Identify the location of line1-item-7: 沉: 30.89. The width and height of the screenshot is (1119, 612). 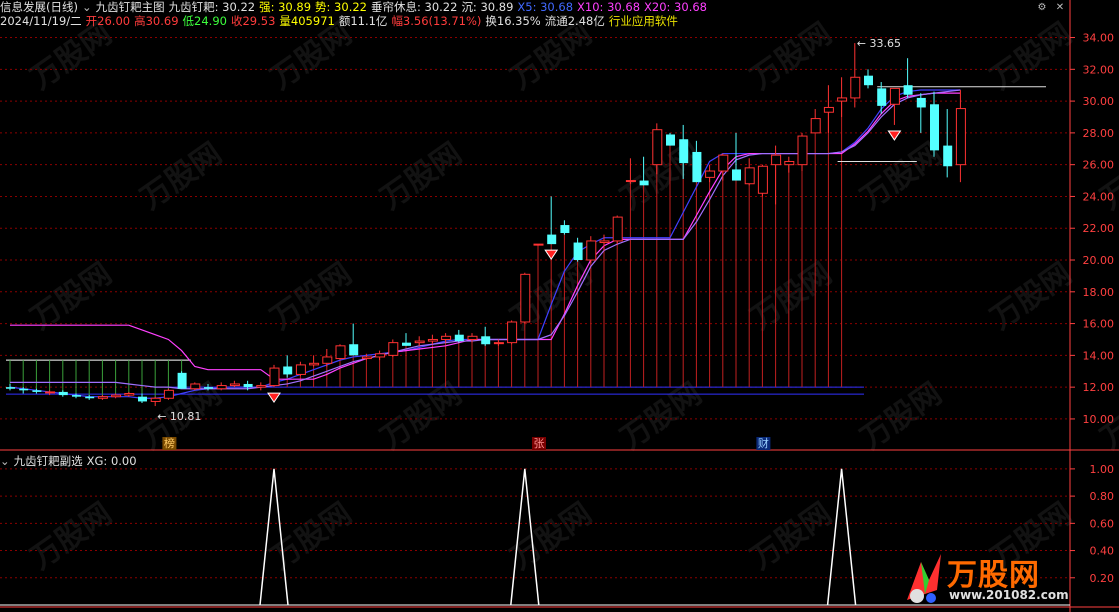
(487, 7).